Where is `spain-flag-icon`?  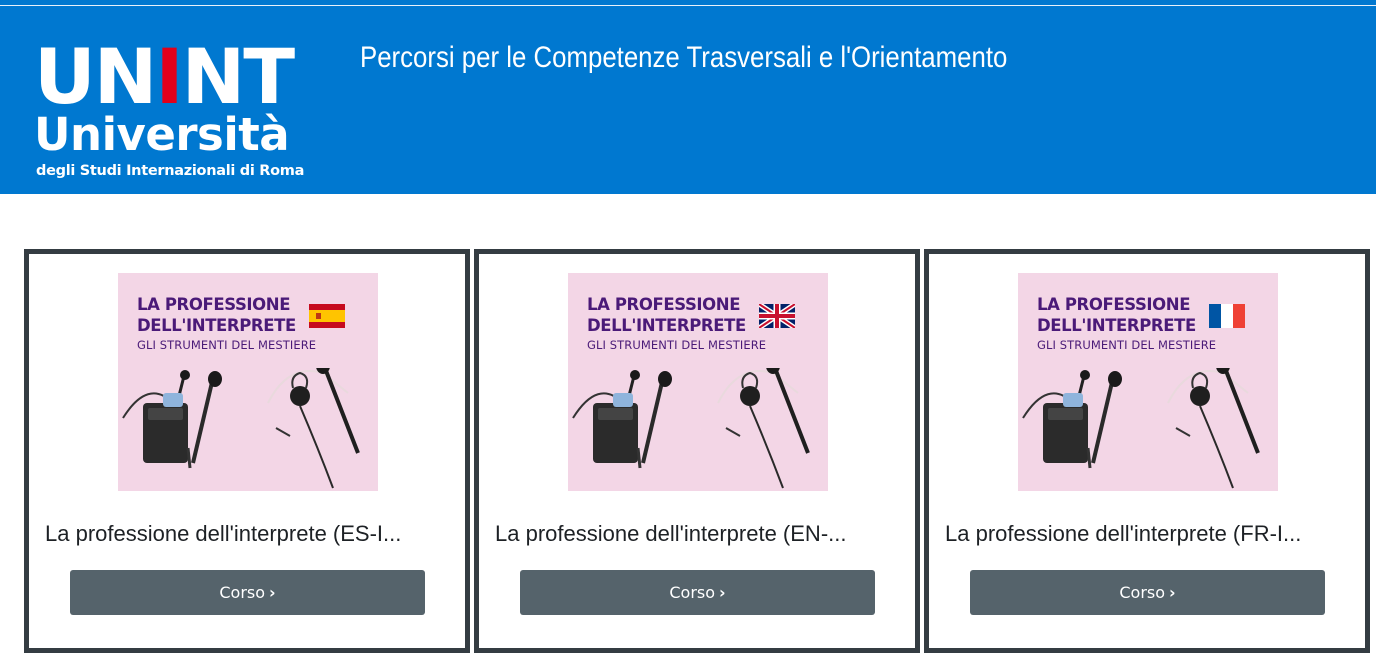 spain-flag-icon is located at coordinates (327, 316).